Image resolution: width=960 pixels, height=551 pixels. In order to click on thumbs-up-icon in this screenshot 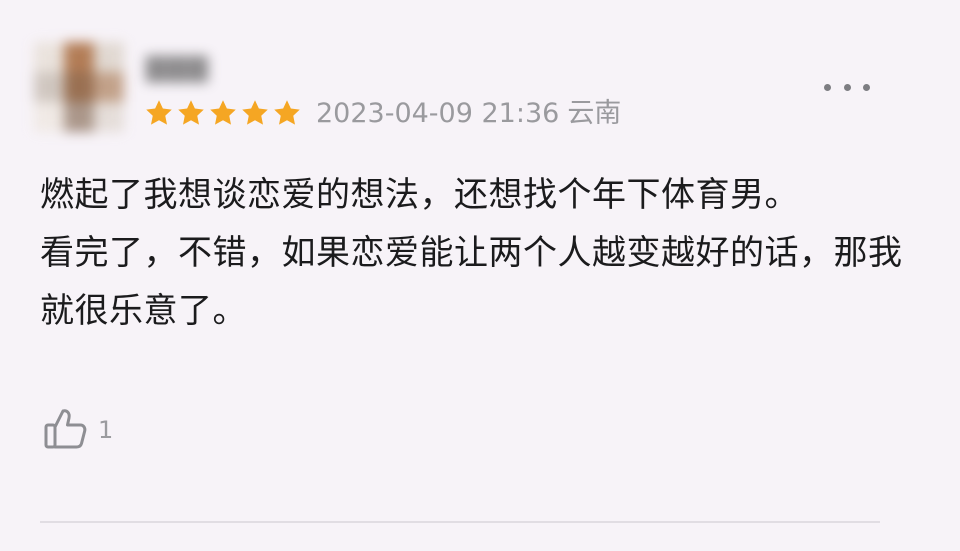, I will do `click(66, 430)`.